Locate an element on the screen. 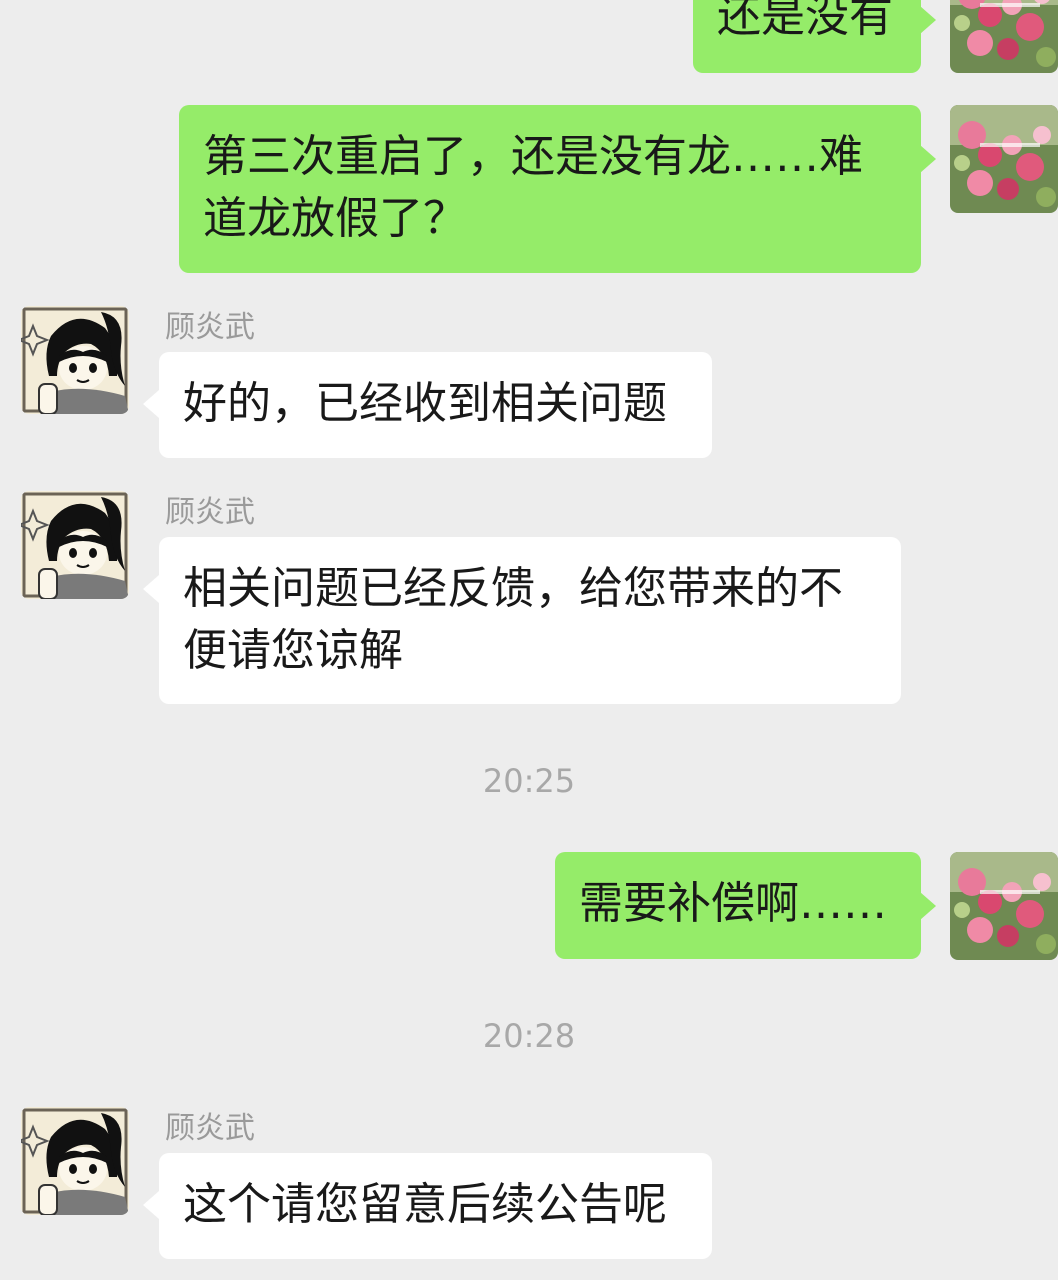 The width and height of the screenshot is (1058, 1280). message-bubble-outgoing: 第三次重启了，还是没有龙……难 道龙放假了？ is located at coordinates (550, 189).